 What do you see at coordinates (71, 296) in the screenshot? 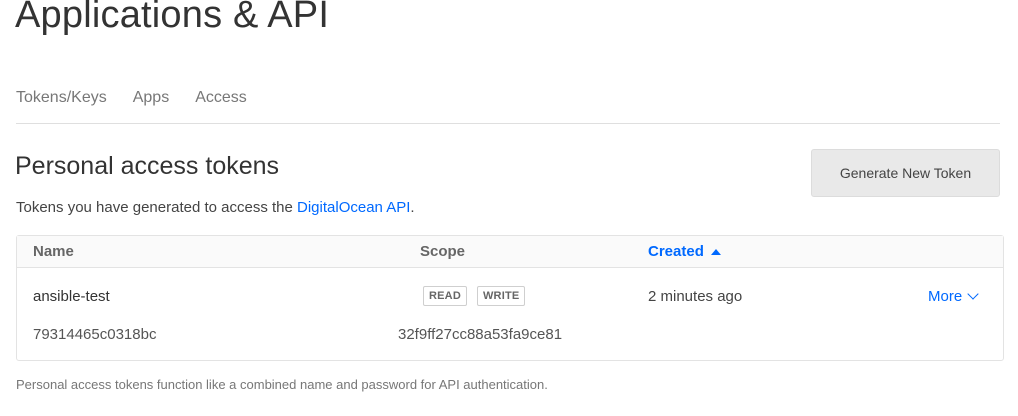
I see `token-name: ansible-test` at bounding box center [71, 296].